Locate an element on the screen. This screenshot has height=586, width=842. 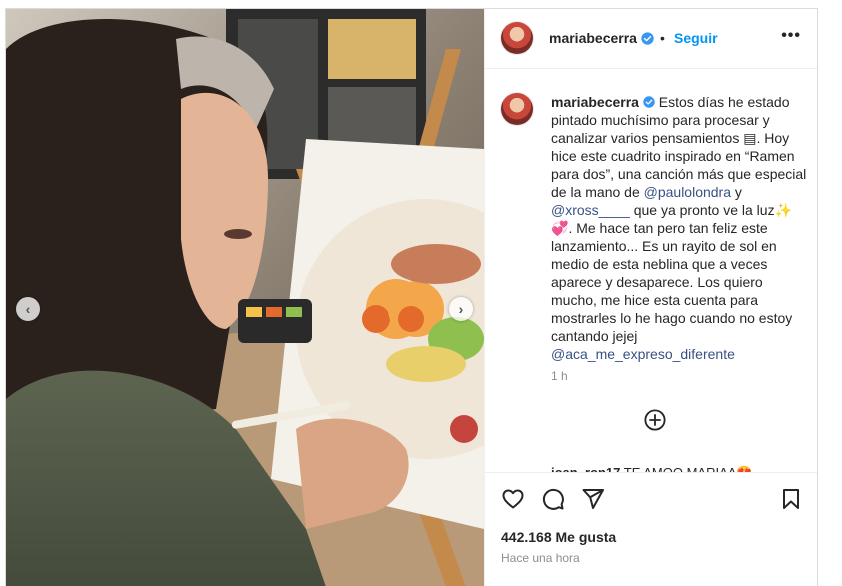
more-icon: ••• is located at coordinates (791, 36).